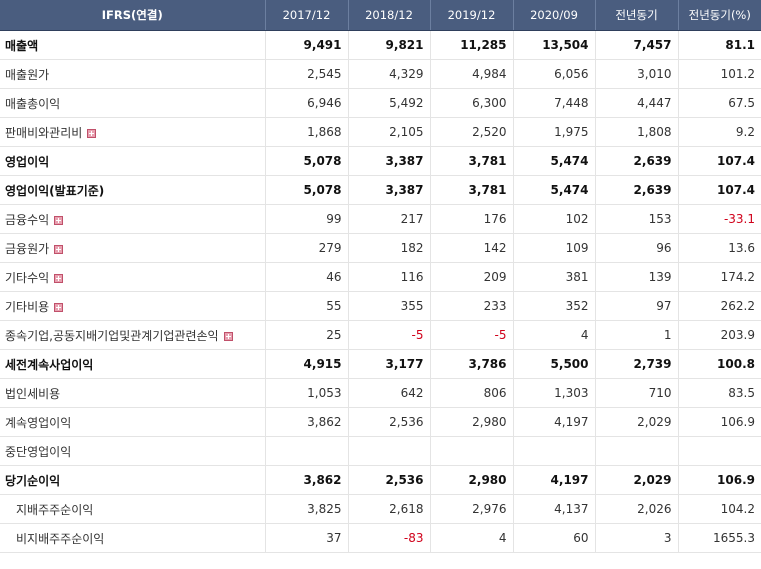  I want to click on value-cell: 6,300, so click(472, 103).